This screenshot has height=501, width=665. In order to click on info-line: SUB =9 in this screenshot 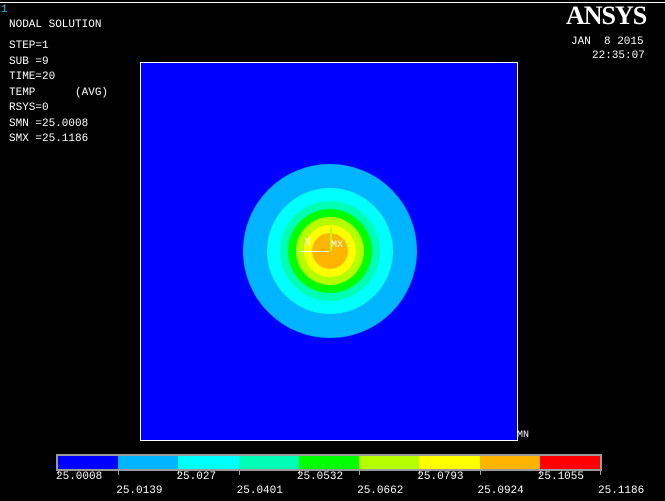, I will do `click(29, 61)`.